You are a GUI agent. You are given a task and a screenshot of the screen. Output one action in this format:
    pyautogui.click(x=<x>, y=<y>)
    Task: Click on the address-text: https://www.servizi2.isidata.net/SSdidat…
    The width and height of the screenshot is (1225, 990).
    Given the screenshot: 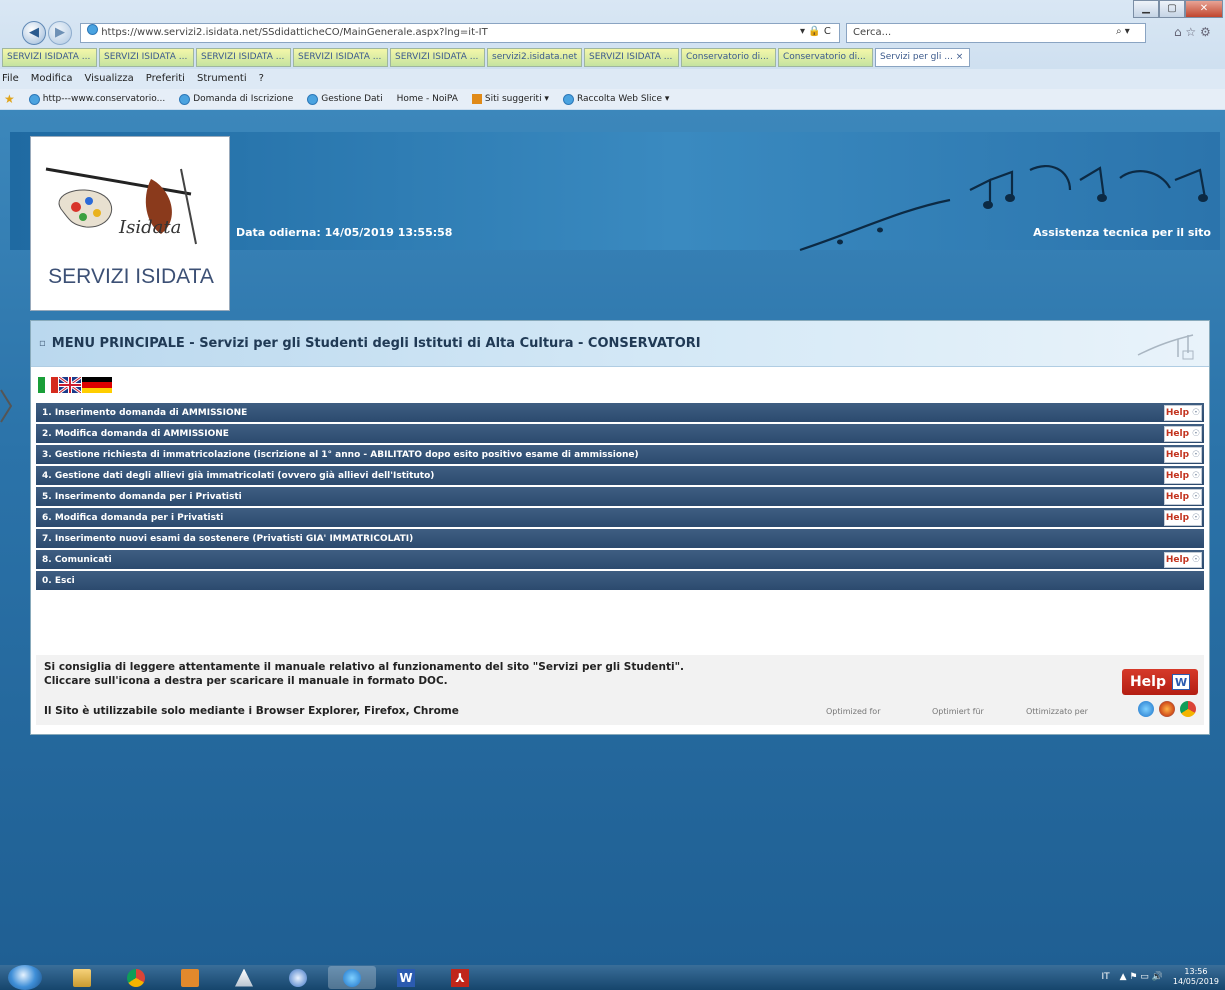 What is the action you would take?
    pyautogui.click(x=294, y=32)
    